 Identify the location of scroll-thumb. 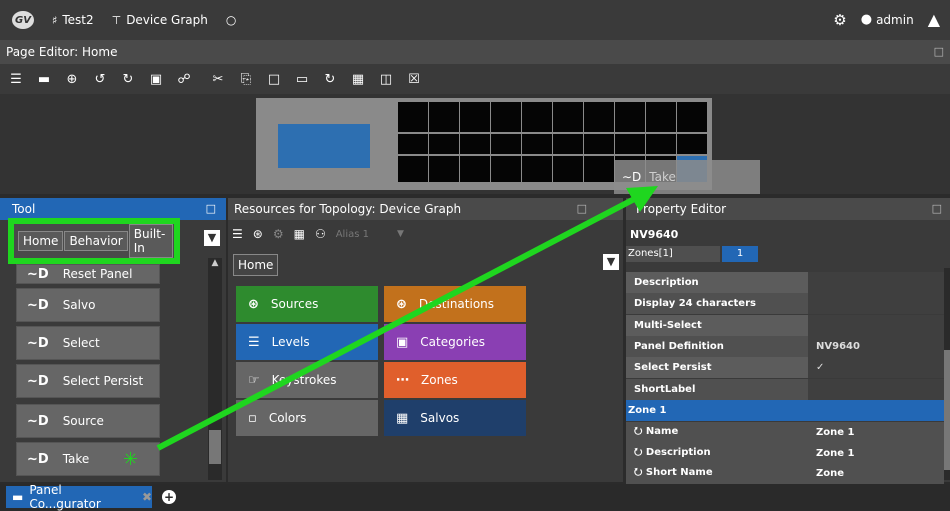
(215, 447).